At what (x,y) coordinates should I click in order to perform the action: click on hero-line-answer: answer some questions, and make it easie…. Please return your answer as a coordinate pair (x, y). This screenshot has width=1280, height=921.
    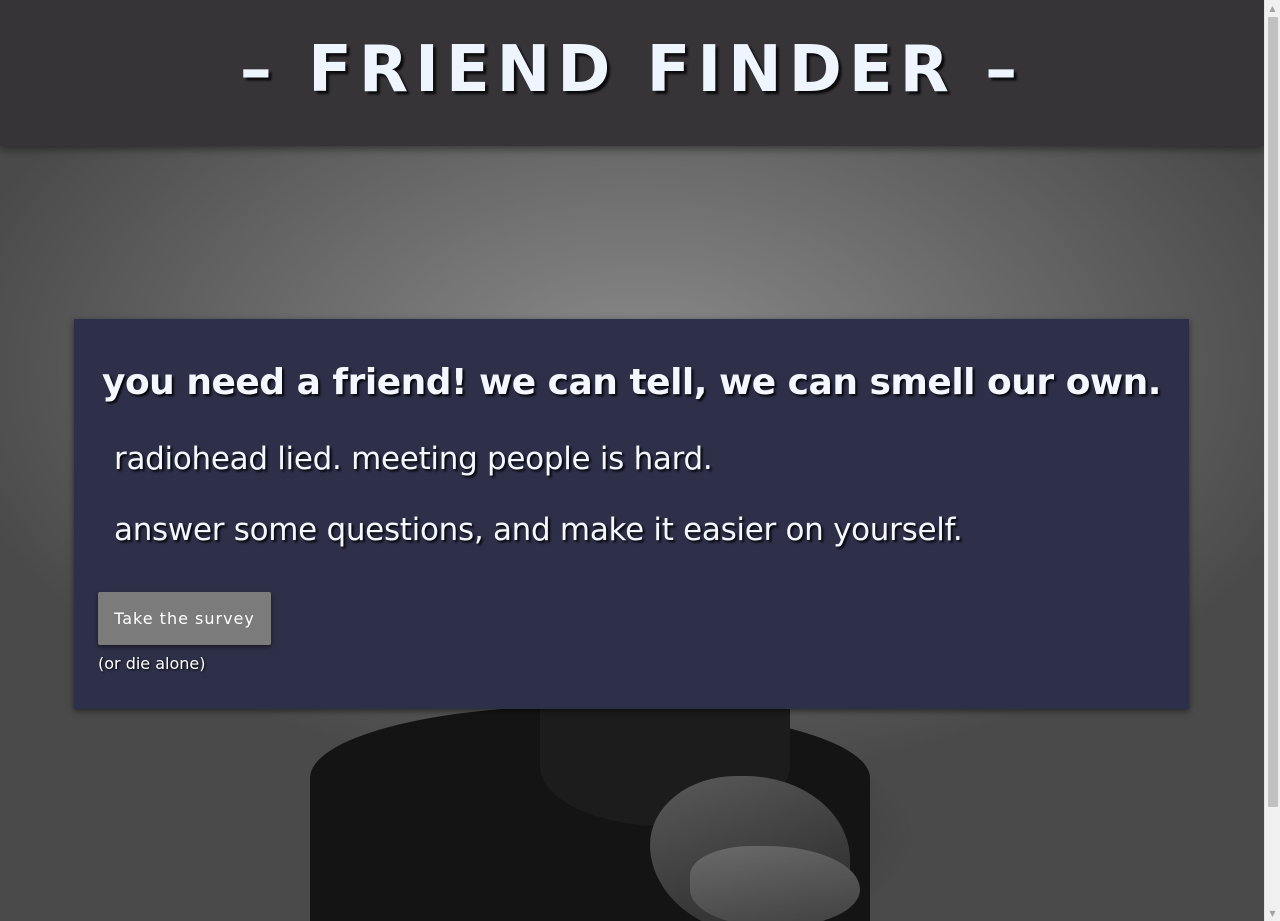
    Looking at the image, I should click on (538, 530).